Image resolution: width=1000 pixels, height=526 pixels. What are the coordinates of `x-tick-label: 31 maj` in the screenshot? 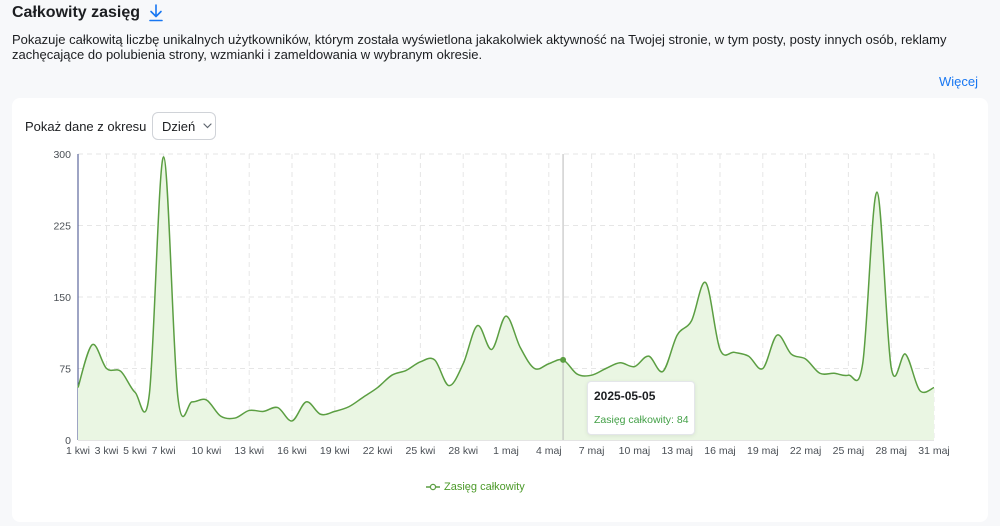 It's located at (934, 451).